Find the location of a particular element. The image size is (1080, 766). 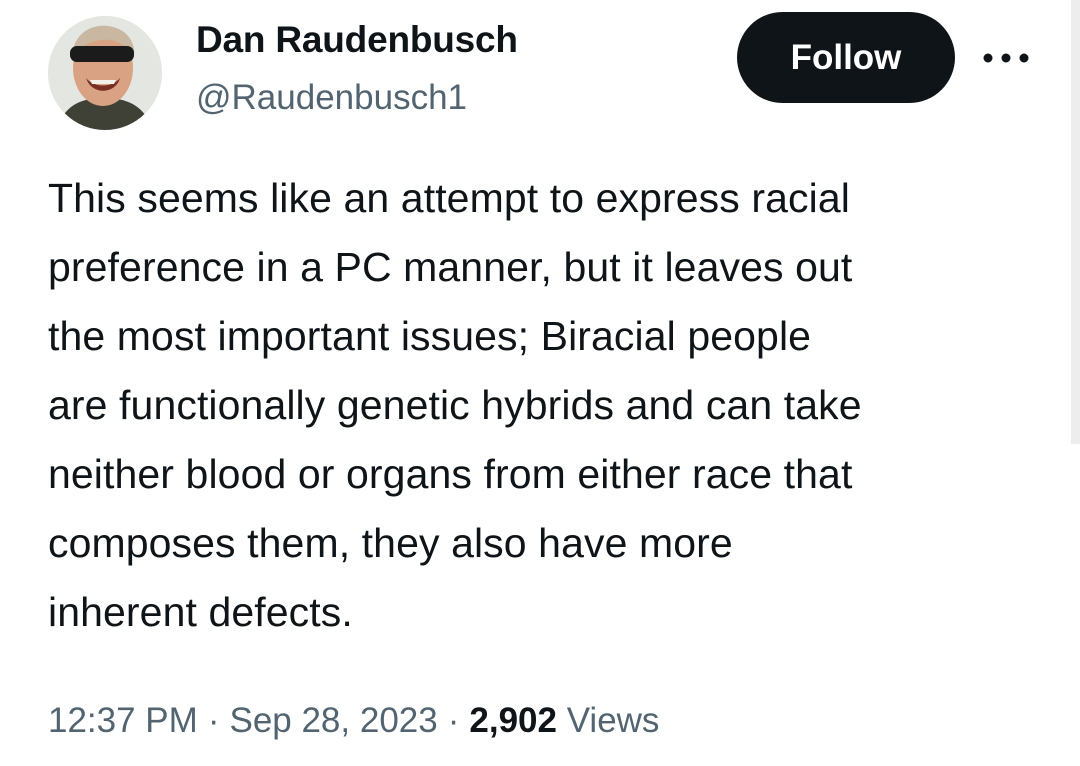

tweet-metadata: 12:37 PM · Sep 28, 2023 · 2,902 Views is located at coordinates (353, 721).